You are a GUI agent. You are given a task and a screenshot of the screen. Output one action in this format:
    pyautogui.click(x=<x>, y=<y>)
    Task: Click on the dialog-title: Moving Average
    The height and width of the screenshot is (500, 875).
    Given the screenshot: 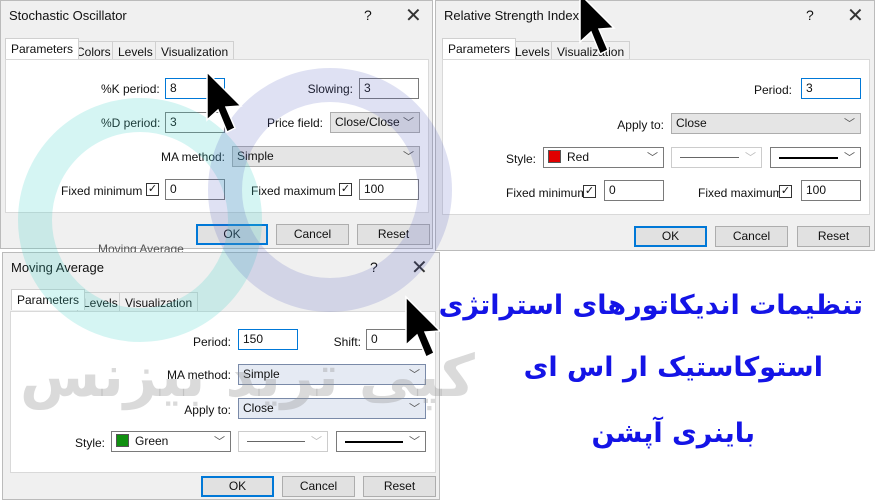 What is the action you would take?
    pyautogui.click(x=57, y=267)
    